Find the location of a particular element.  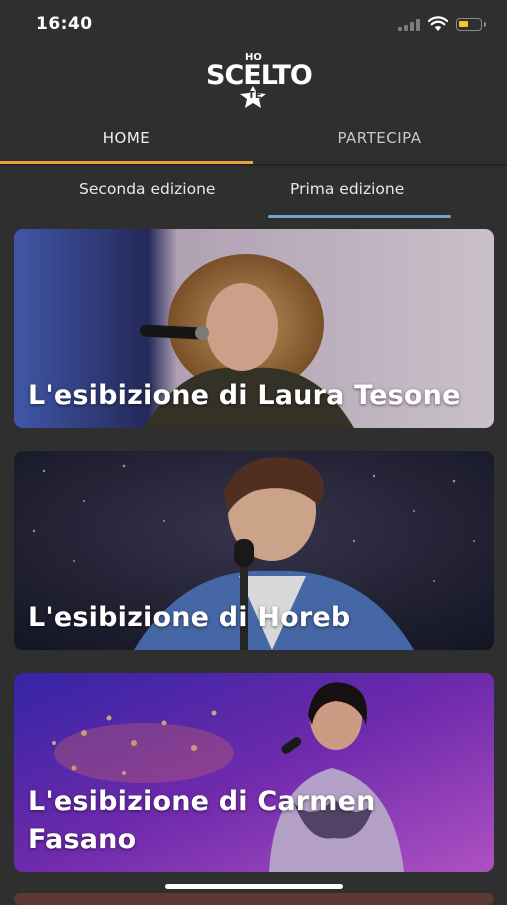

video-card is located at coordinates (254, 899).